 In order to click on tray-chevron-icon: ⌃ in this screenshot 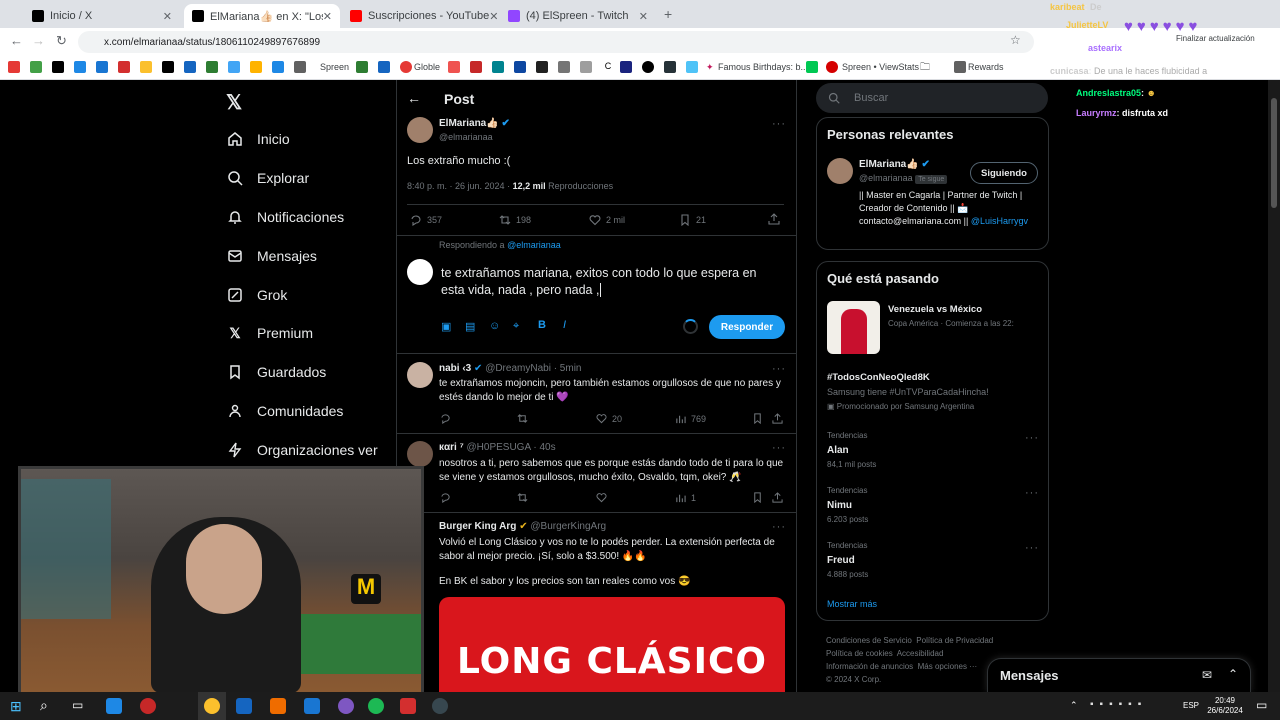, I will do `click(1074, 705)`.